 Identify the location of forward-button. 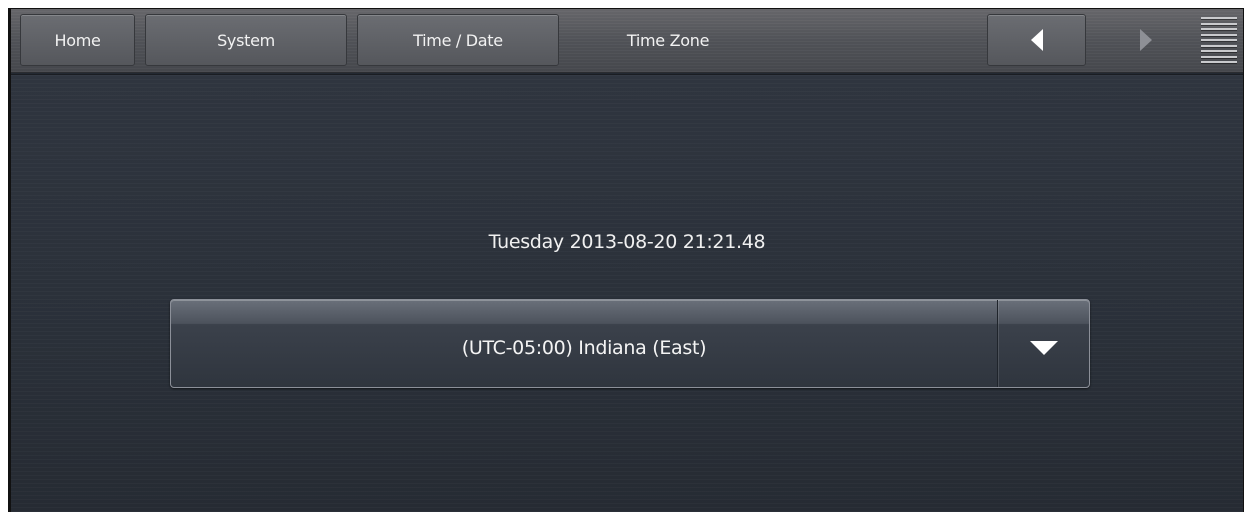
(1146, 40).